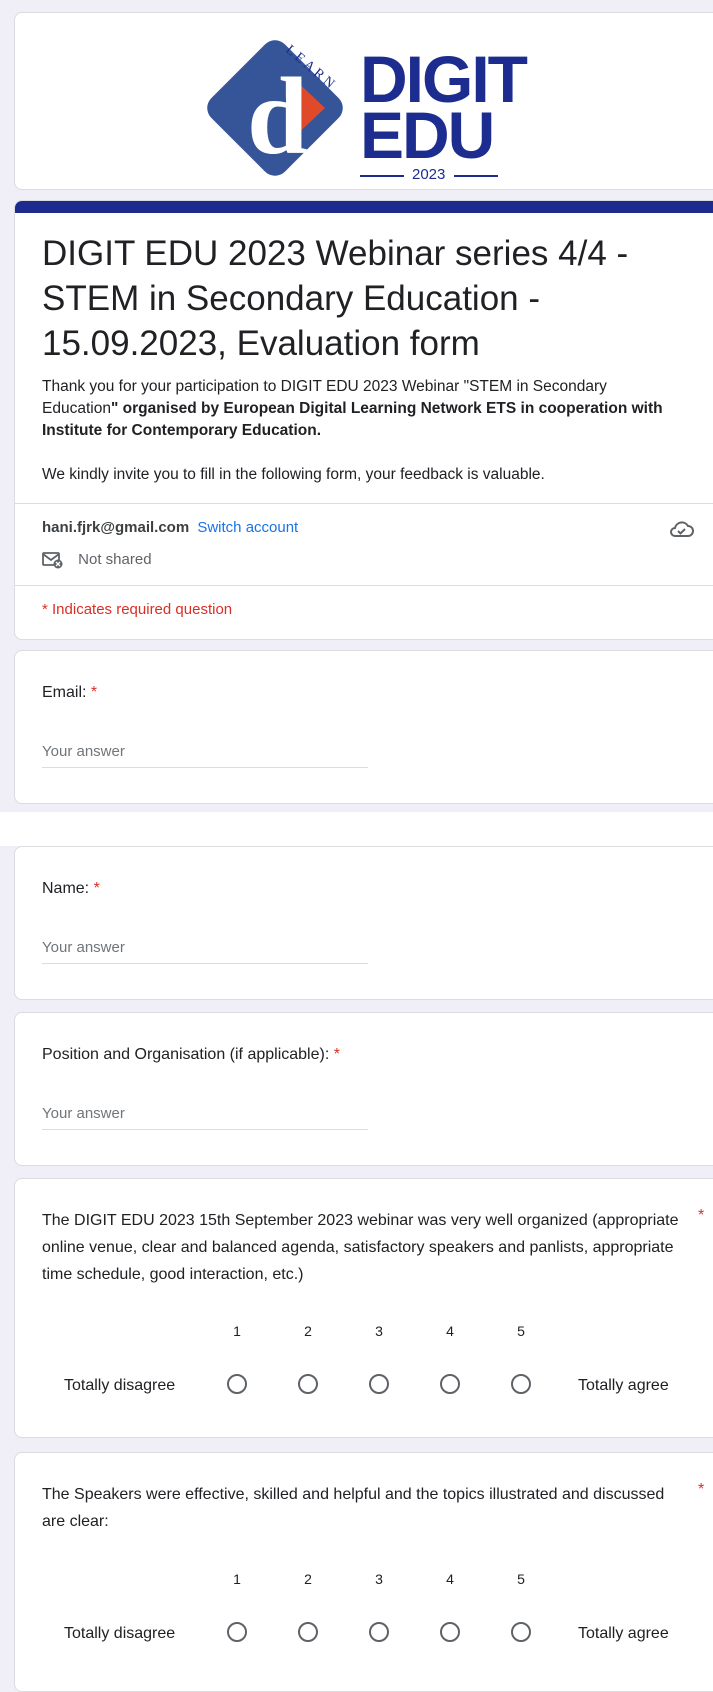  What do you see at coordinates (83, 1113) in the screenshot?
I see `position-input: Your answer` at bounding box center [83, 1113].